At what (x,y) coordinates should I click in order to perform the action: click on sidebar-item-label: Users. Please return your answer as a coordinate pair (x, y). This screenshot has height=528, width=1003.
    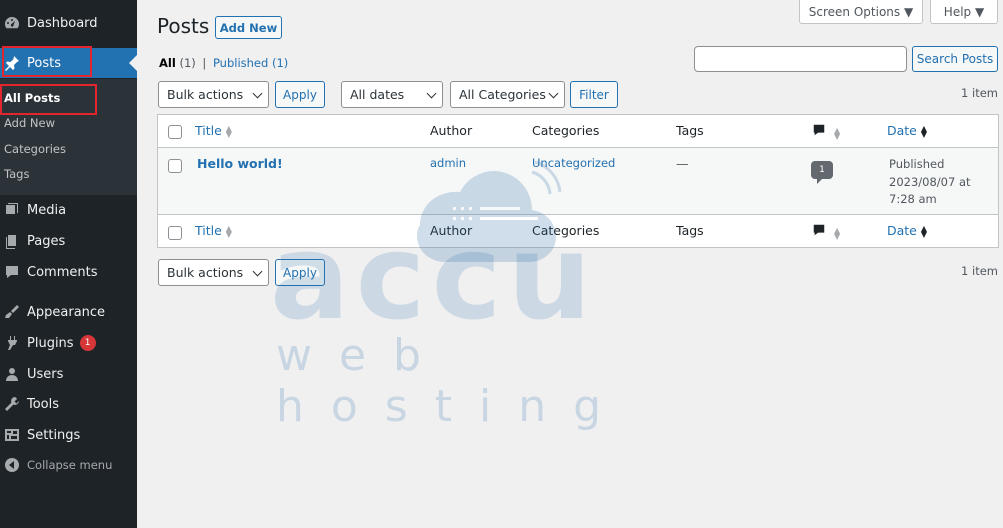
    Looking at the image, I should click on (45, 374).